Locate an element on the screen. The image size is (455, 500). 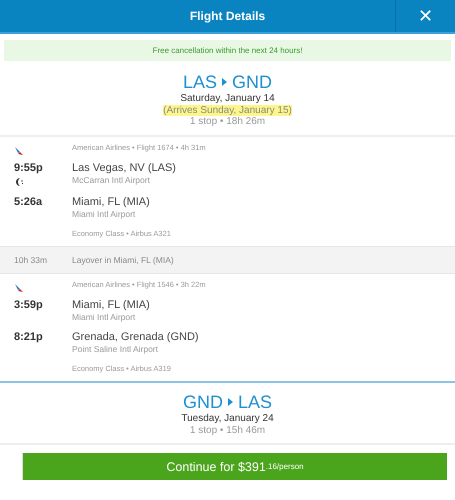
departure-date: Tuesday, January 24 is located at coordinates (227, 419).